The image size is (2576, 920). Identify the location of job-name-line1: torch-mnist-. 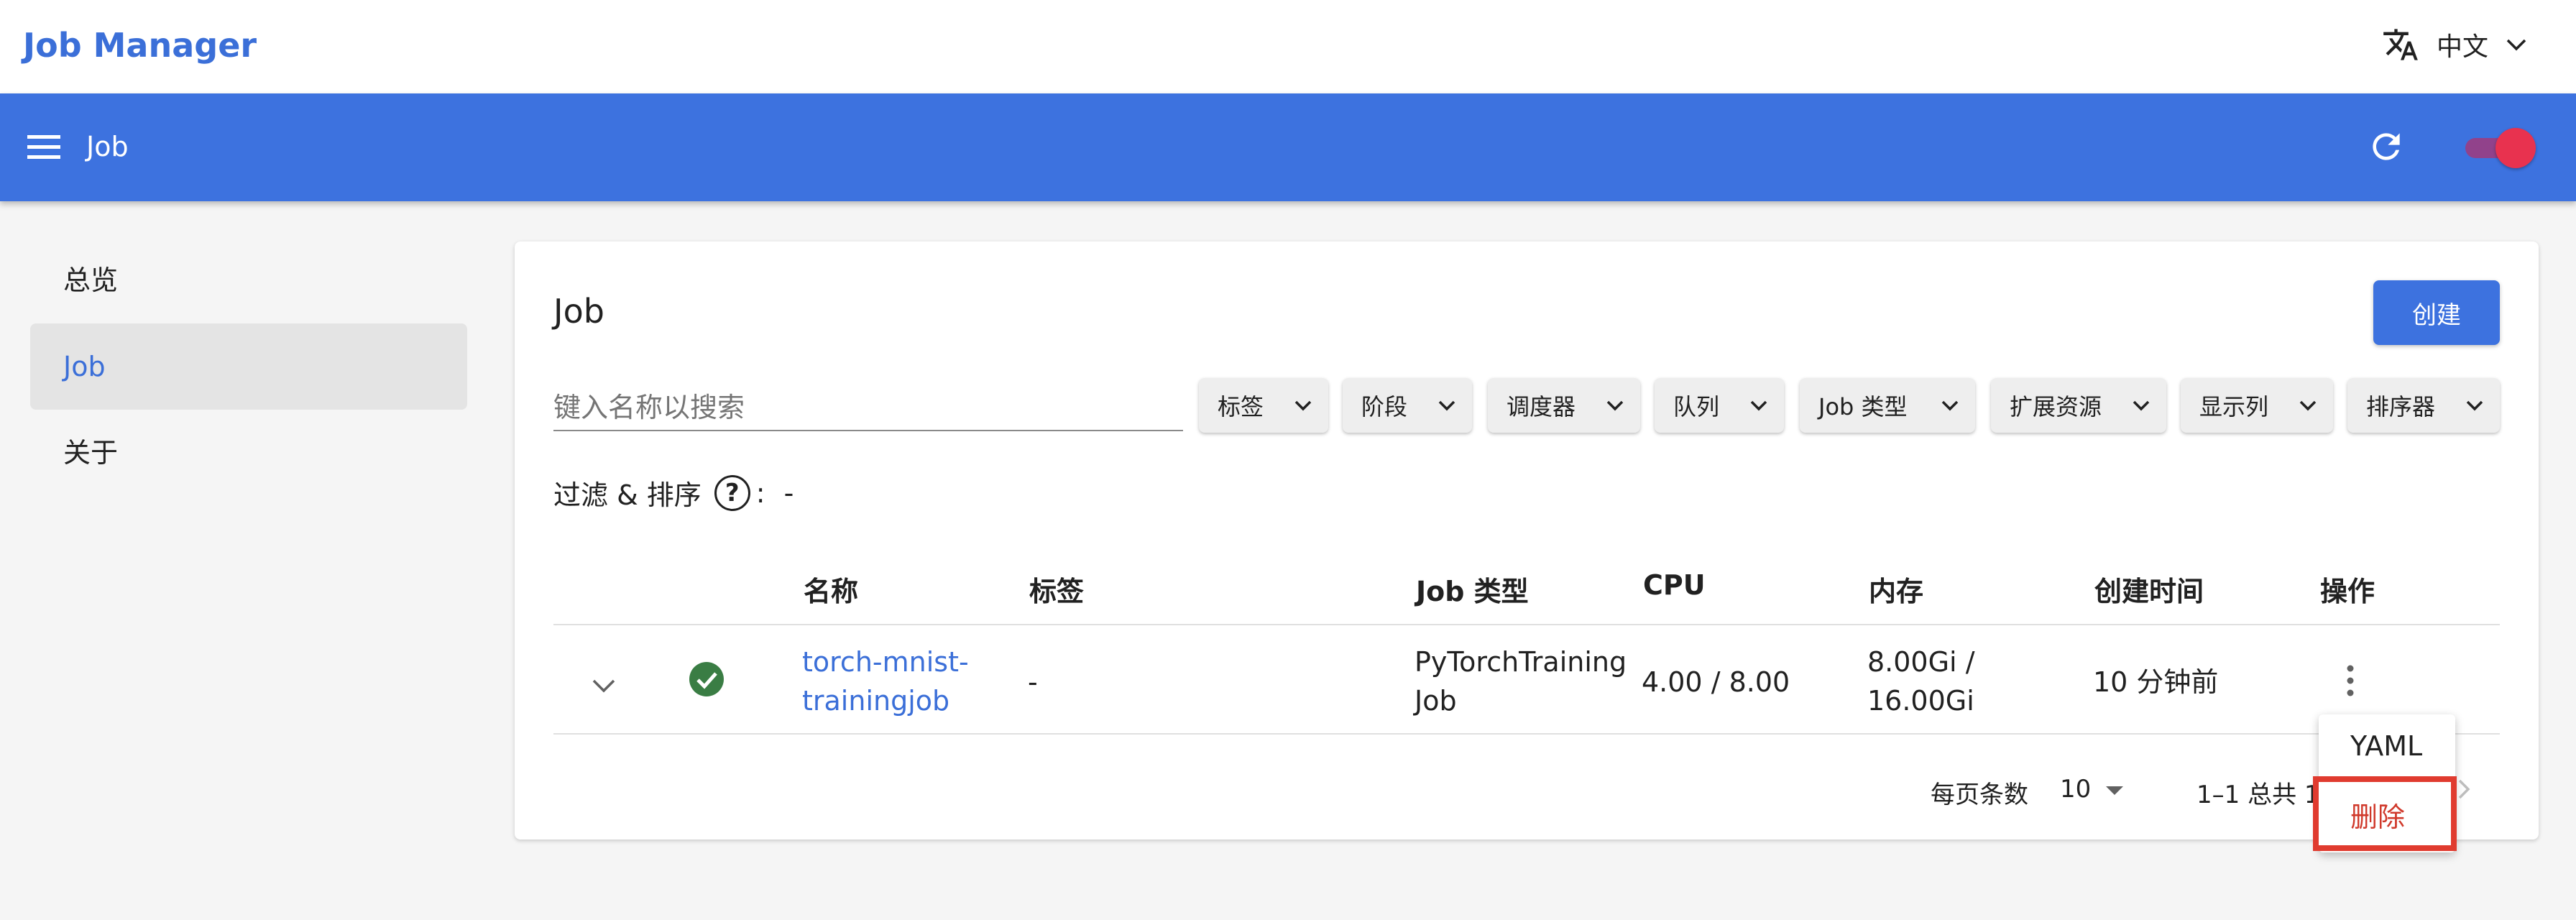
(885, 662).